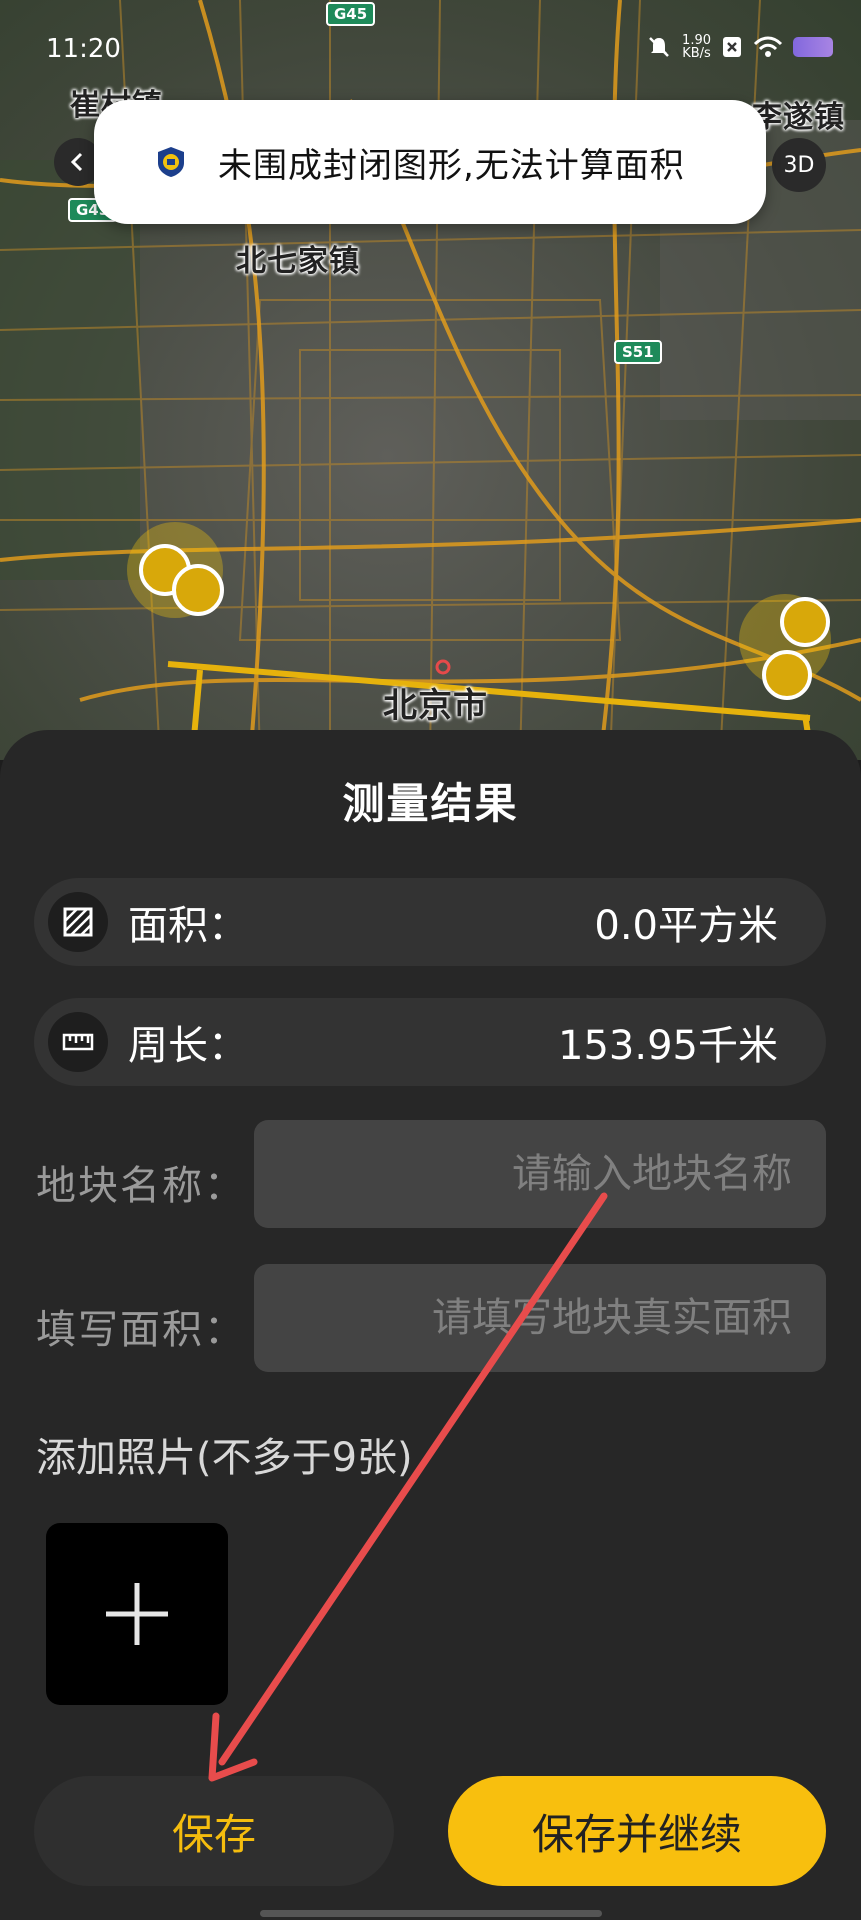 The width and height of the screenshot is (861, 1920). What do you see at coordinates (696, 53) in the screenshot?
I see `net-speed-unit: KB/s` at bounding box center [696, 53].